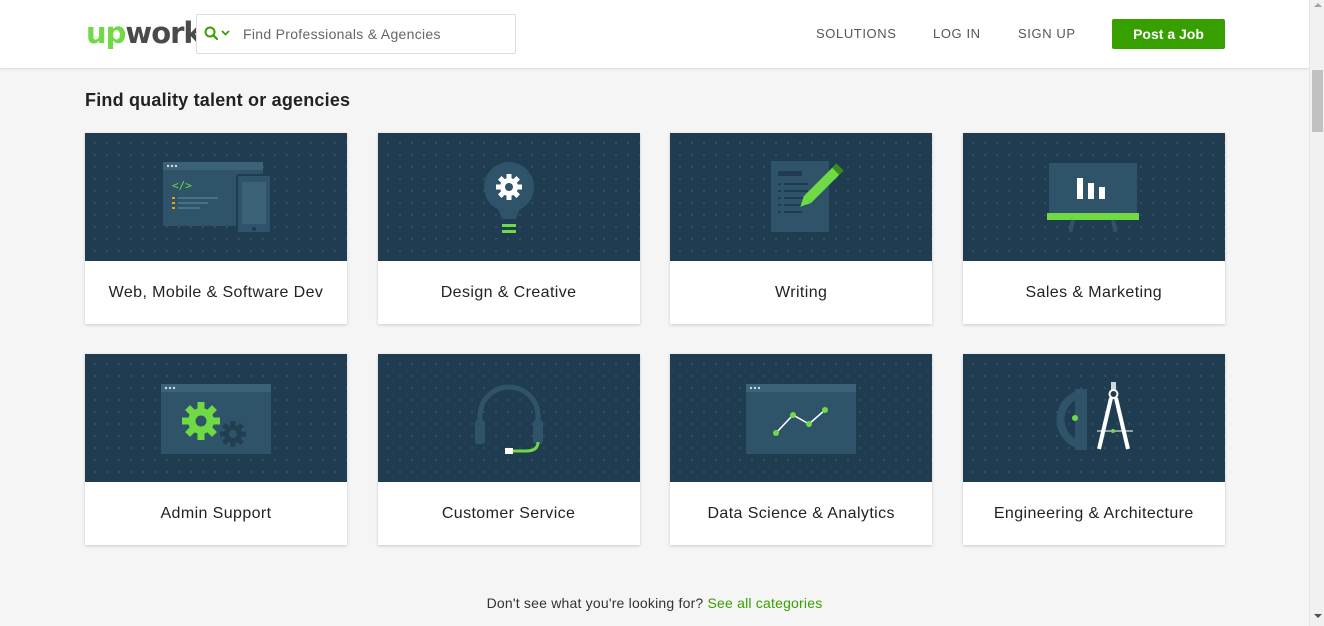  I want to click on post-a-job-button: Post a Job, so click(1168, 34).